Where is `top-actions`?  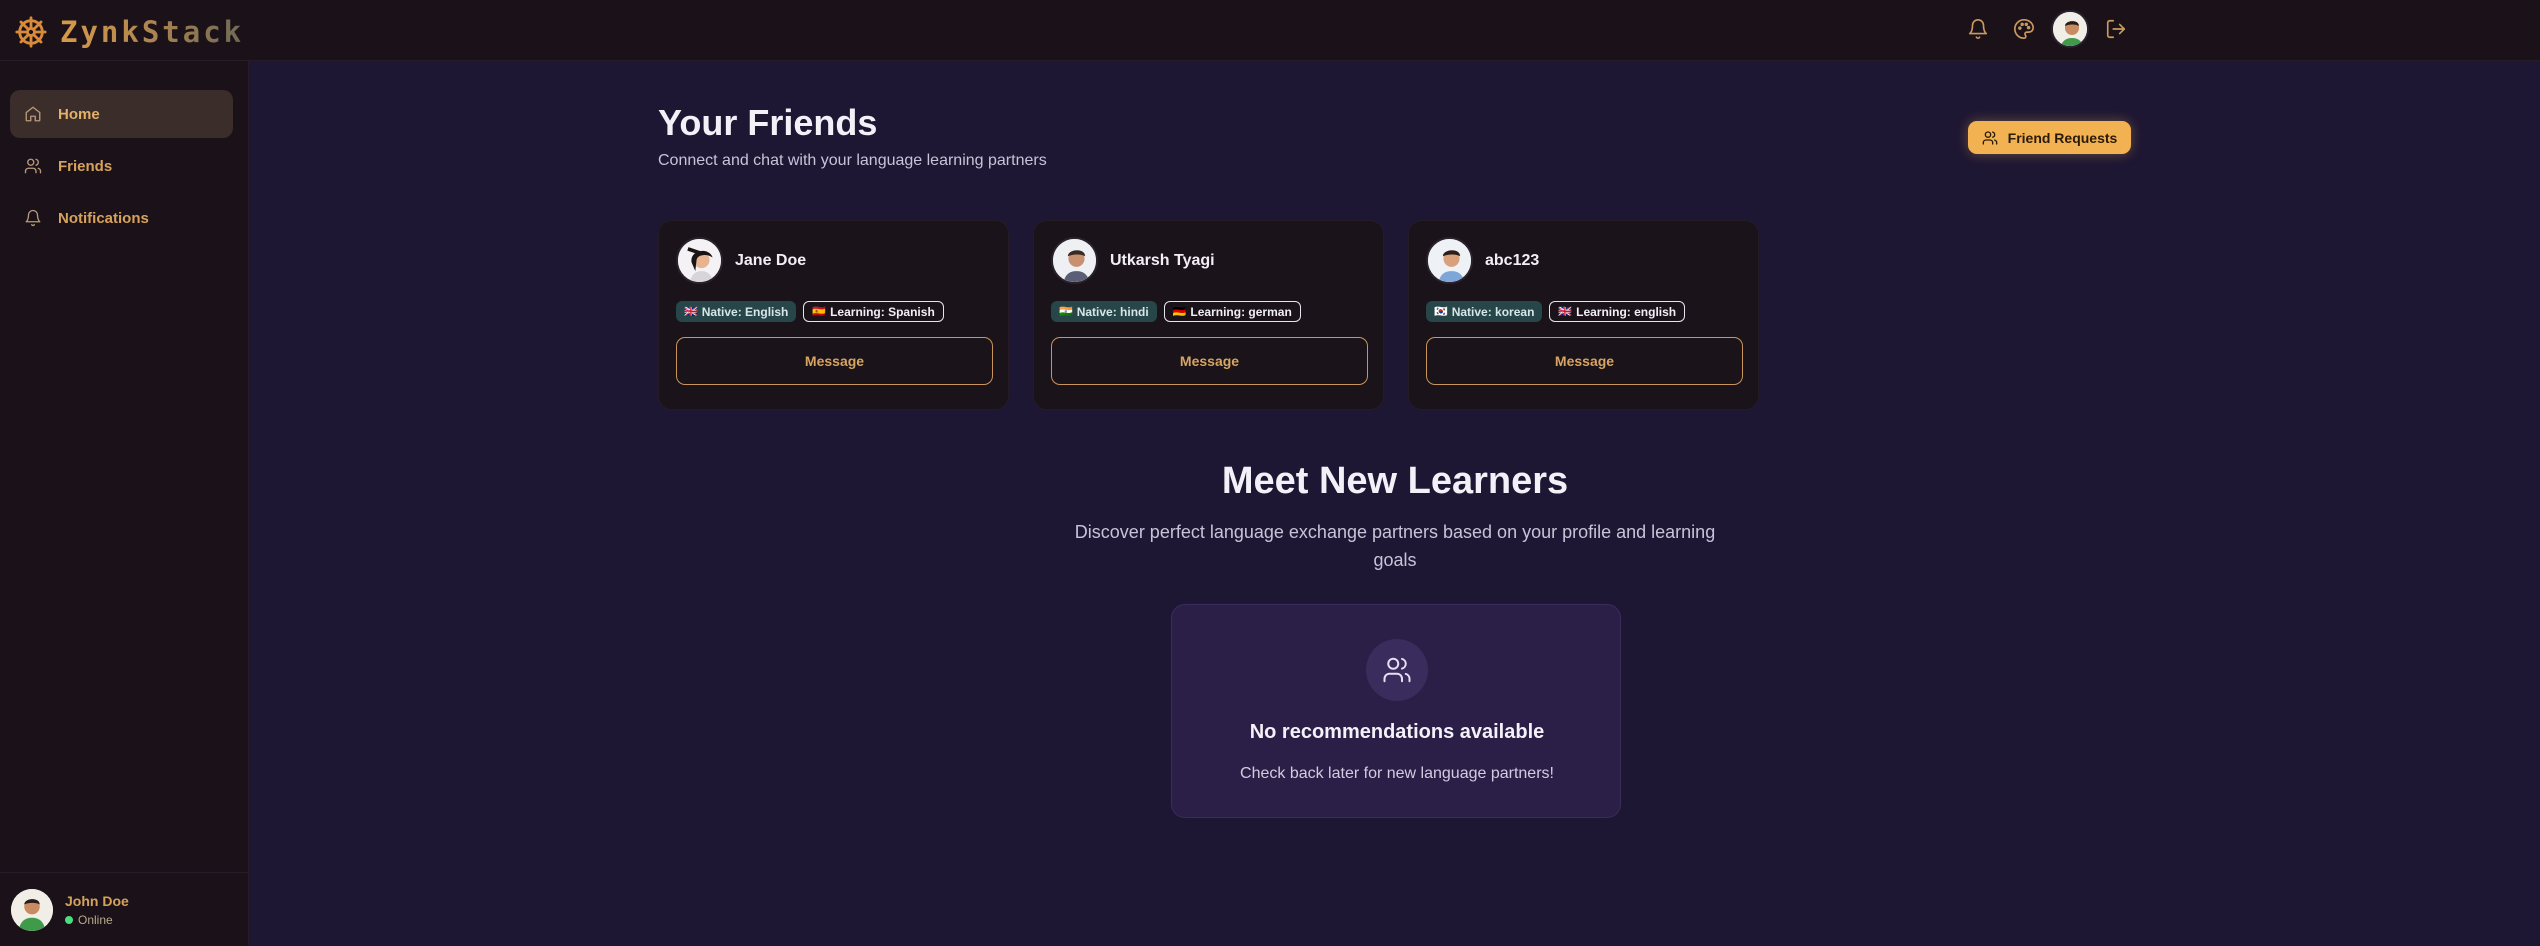
top-actions is located at coordinates (2047, 29).